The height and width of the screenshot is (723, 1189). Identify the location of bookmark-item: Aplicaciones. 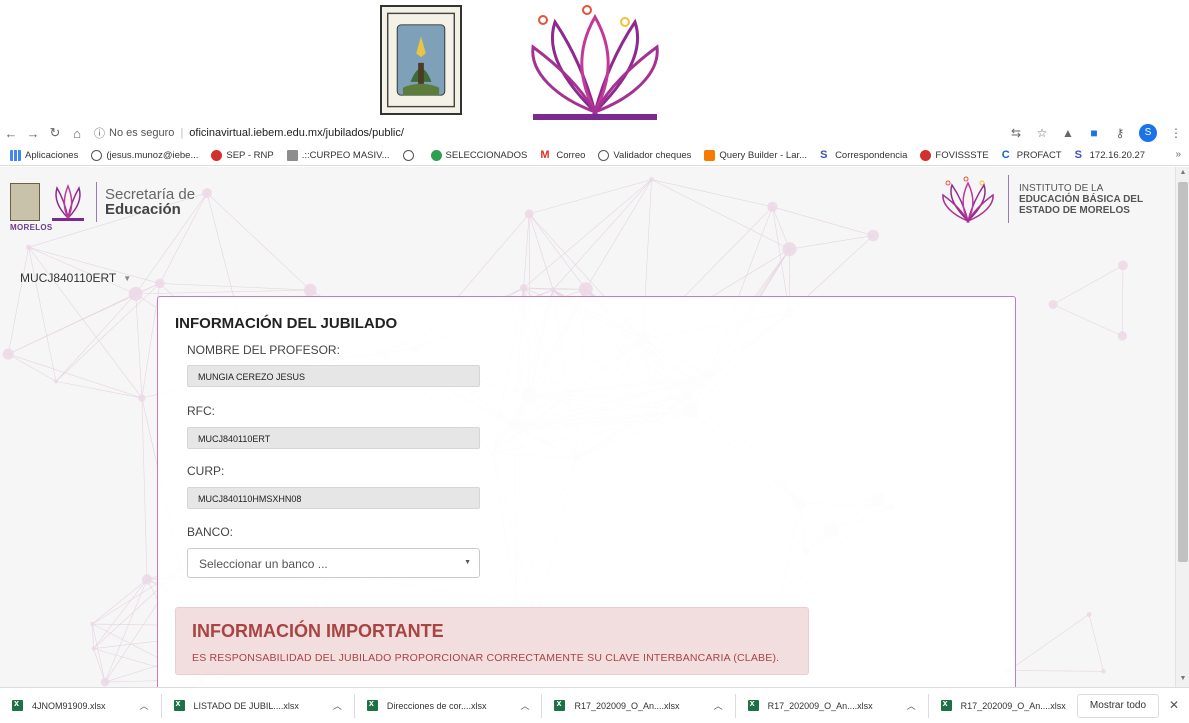
(44, 155).